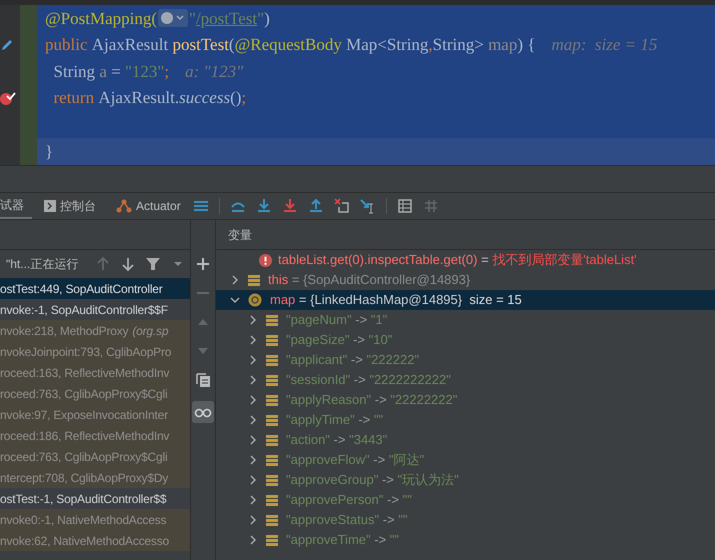 This screenshot has height=560, width=715. Describe the element at coordinates (101, 19) in the screenshot. I see `code-token: @PostMapping(` at that location.